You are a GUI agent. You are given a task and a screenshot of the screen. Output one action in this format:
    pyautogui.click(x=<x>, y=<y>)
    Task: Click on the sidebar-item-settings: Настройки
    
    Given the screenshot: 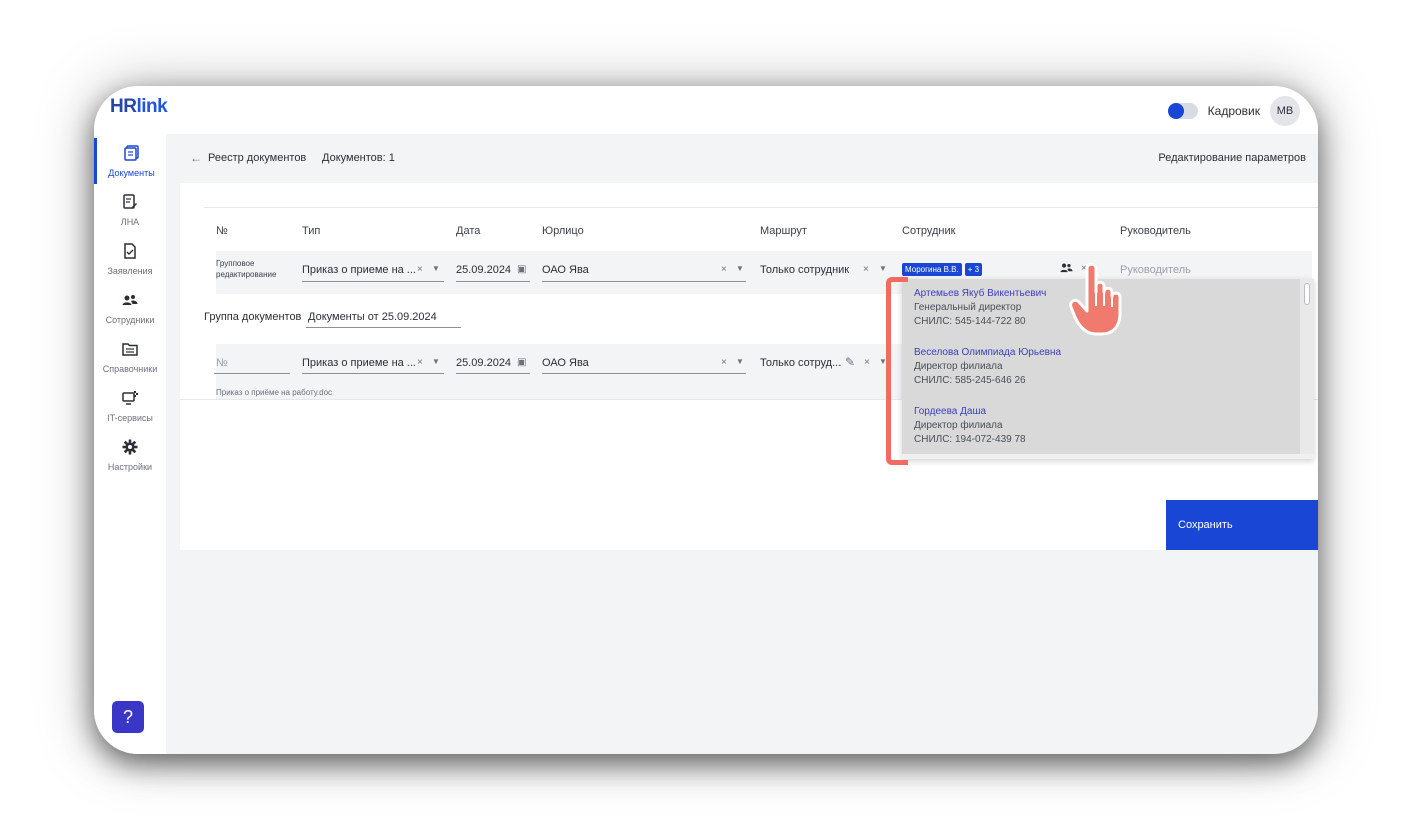 What is the action you would take?
    pyautogui.click(x=130, y=455)
    